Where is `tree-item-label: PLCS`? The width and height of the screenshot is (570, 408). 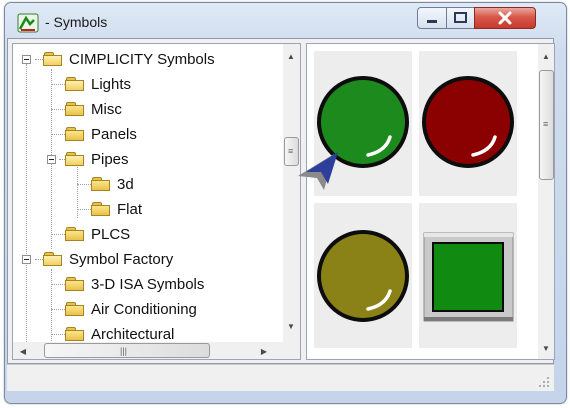 tree-item-label: PLCS is located at coordinates (111, 234).